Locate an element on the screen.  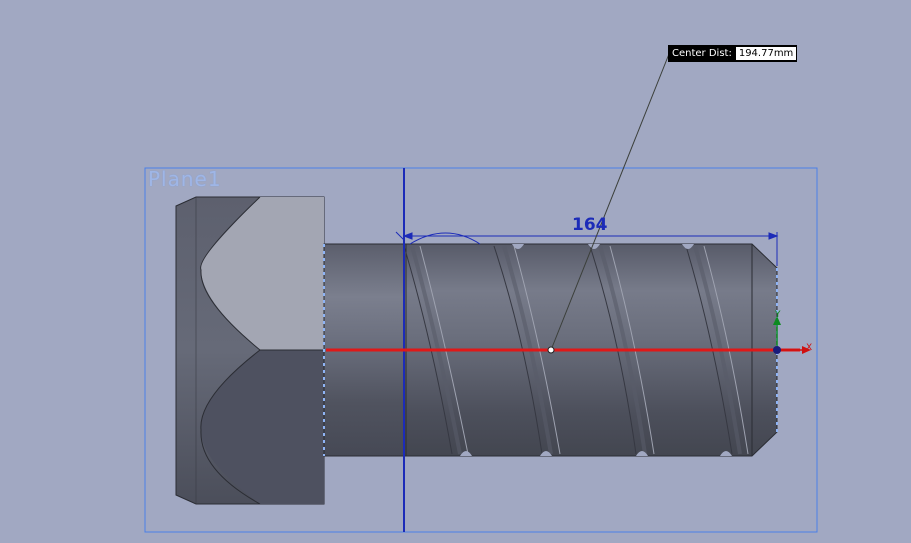
measure-tooltip: Center Dist: 194.77mm is located at coordinates (733, 53).